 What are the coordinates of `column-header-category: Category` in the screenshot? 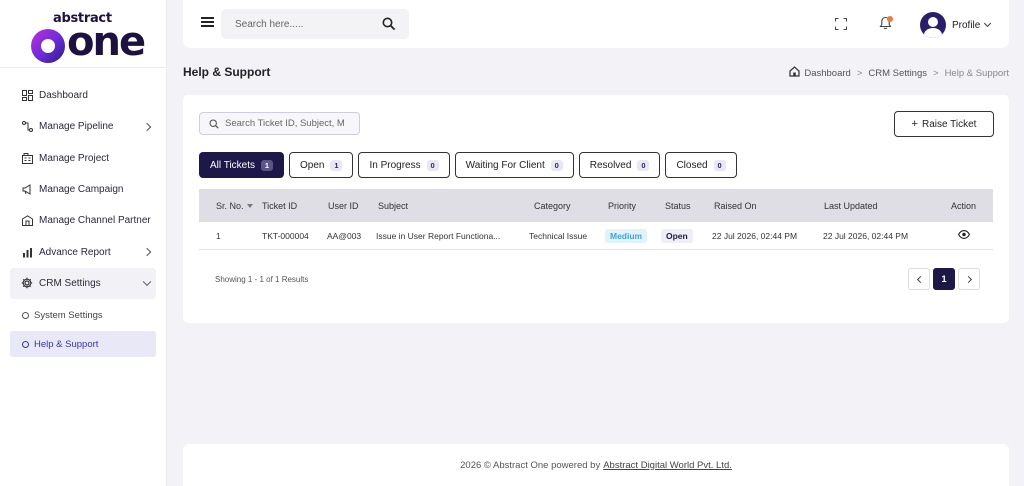 It's located at (552, 205).